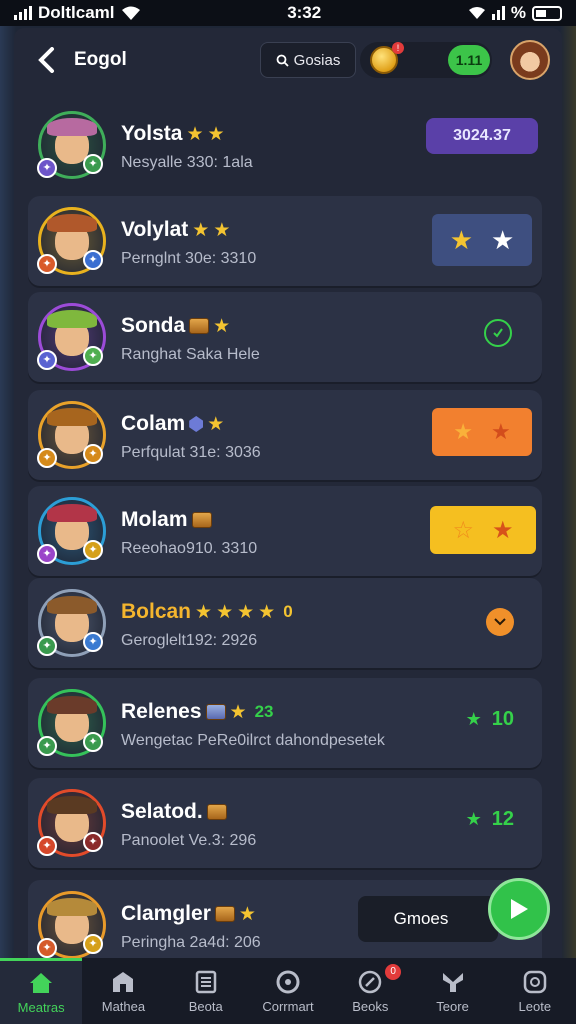 This screenshot has width=576, height=1024. I want to click on star-icon: ☆, so click(463, 530).